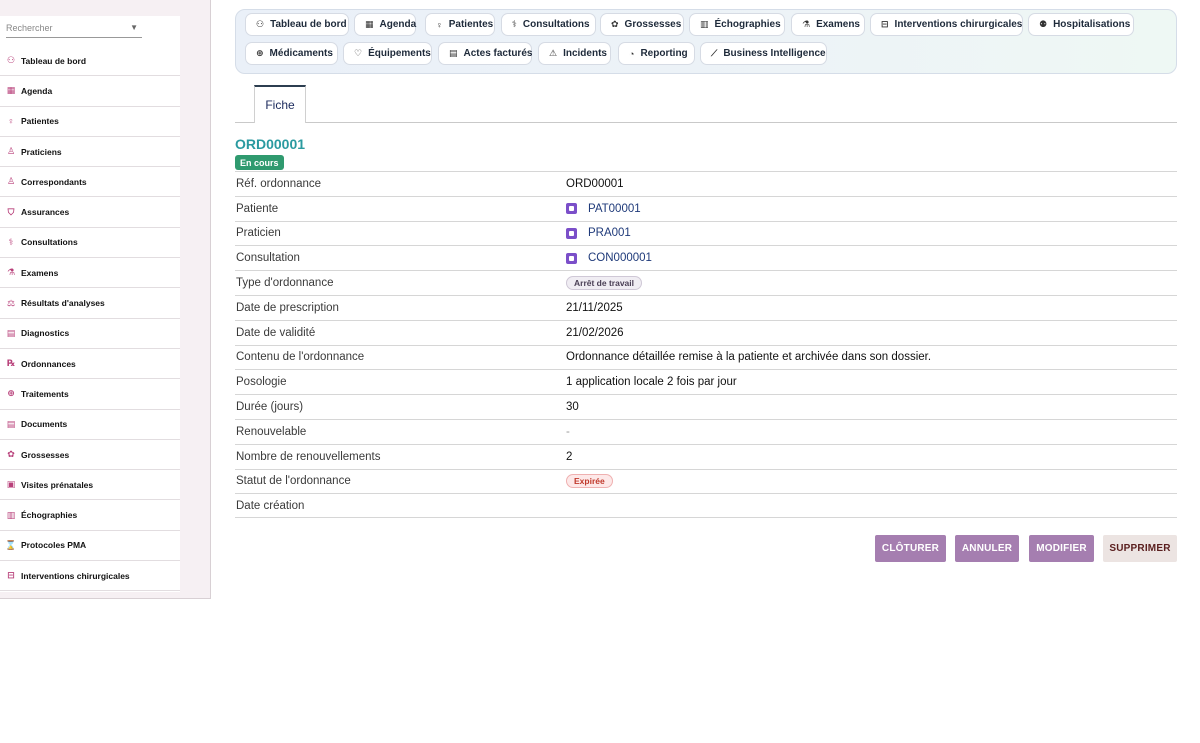  What do you see at coordinates (11, 211) in the screenshot?
I see `shield-icon: ⛉` at bounding box center [11, 211].